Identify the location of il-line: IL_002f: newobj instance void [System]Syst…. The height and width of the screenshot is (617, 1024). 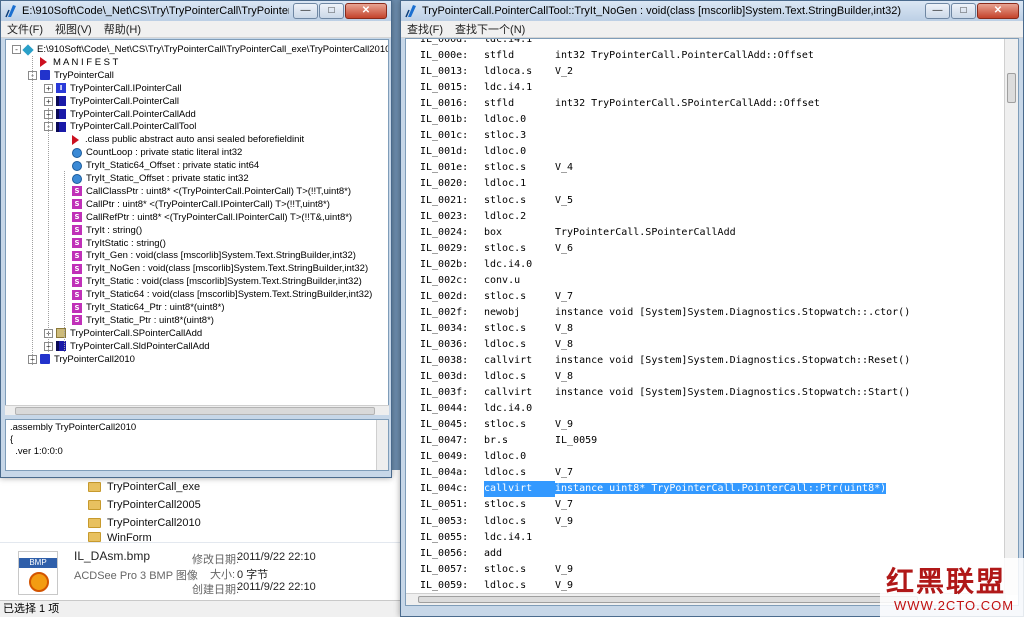
(665, 313).